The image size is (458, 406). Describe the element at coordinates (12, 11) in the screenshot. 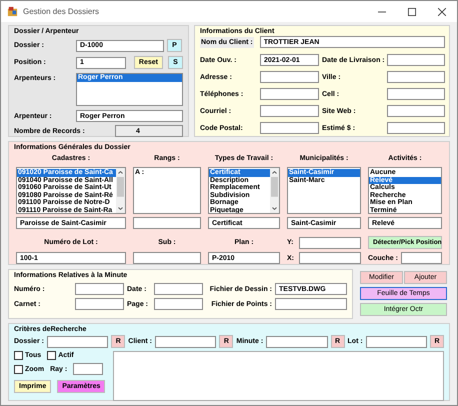

I see `app-icon` at that location.